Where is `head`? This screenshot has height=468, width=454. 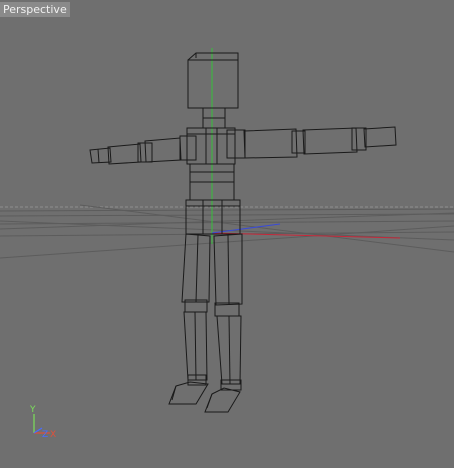 head is located at coordinates (213, 80).